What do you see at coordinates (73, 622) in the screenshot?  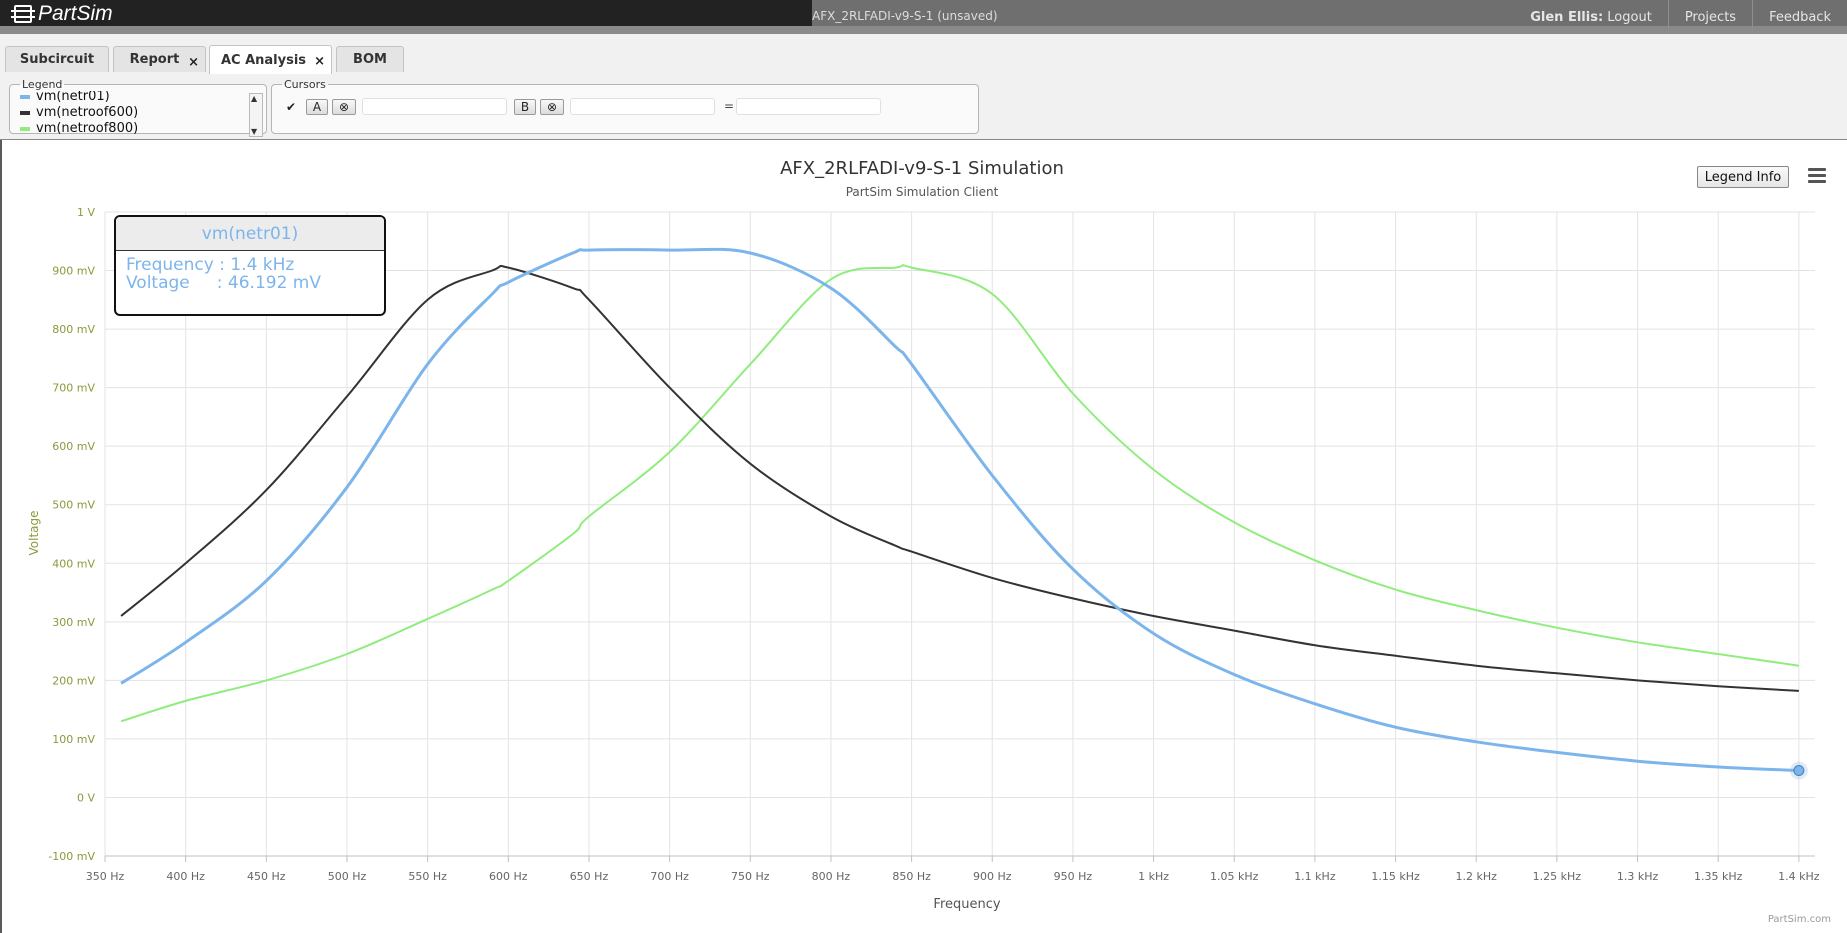 I see `y-tick-label: 300 mV` at bounding box center [73, 622].